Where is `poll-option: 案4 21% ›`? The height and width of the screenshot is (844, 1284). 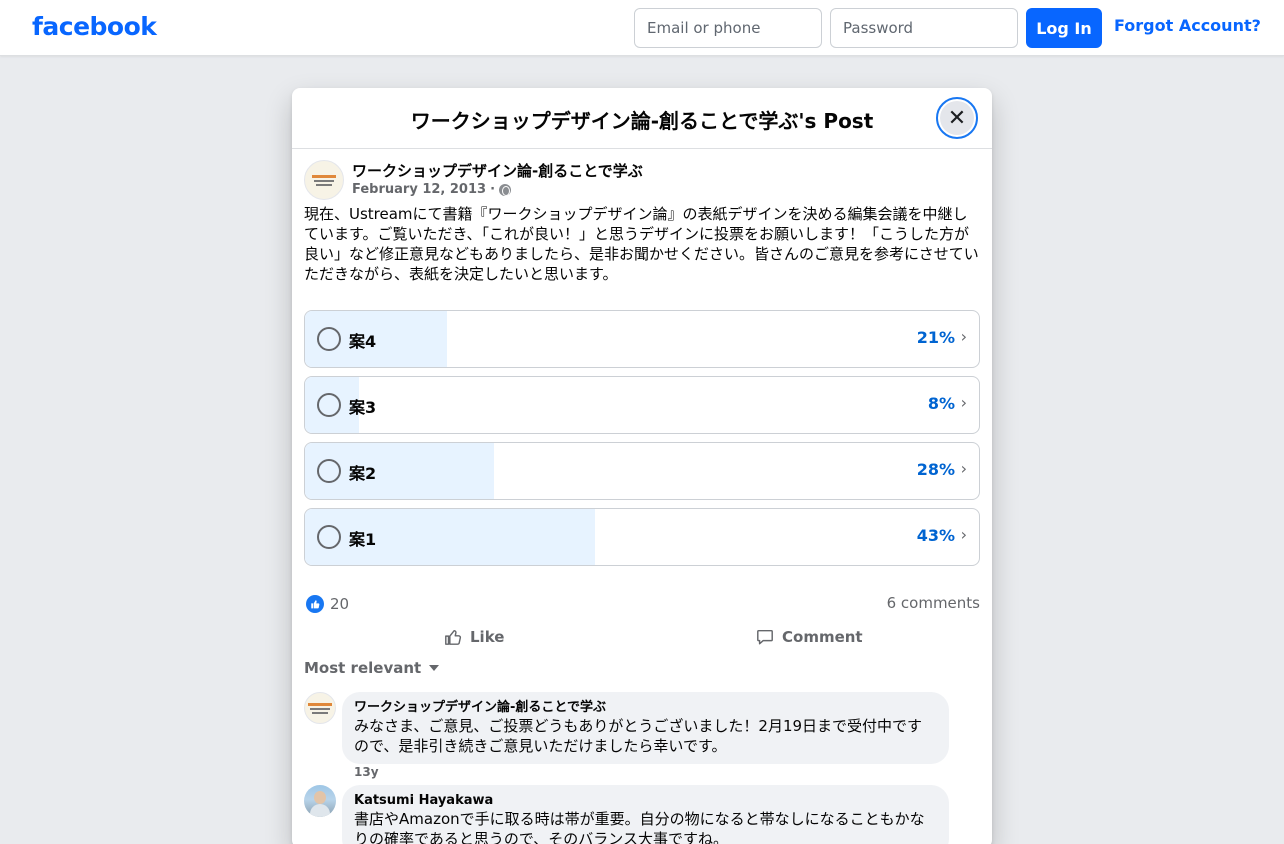 poll-option: 案4 21% › is located at coordinates (642, 339).